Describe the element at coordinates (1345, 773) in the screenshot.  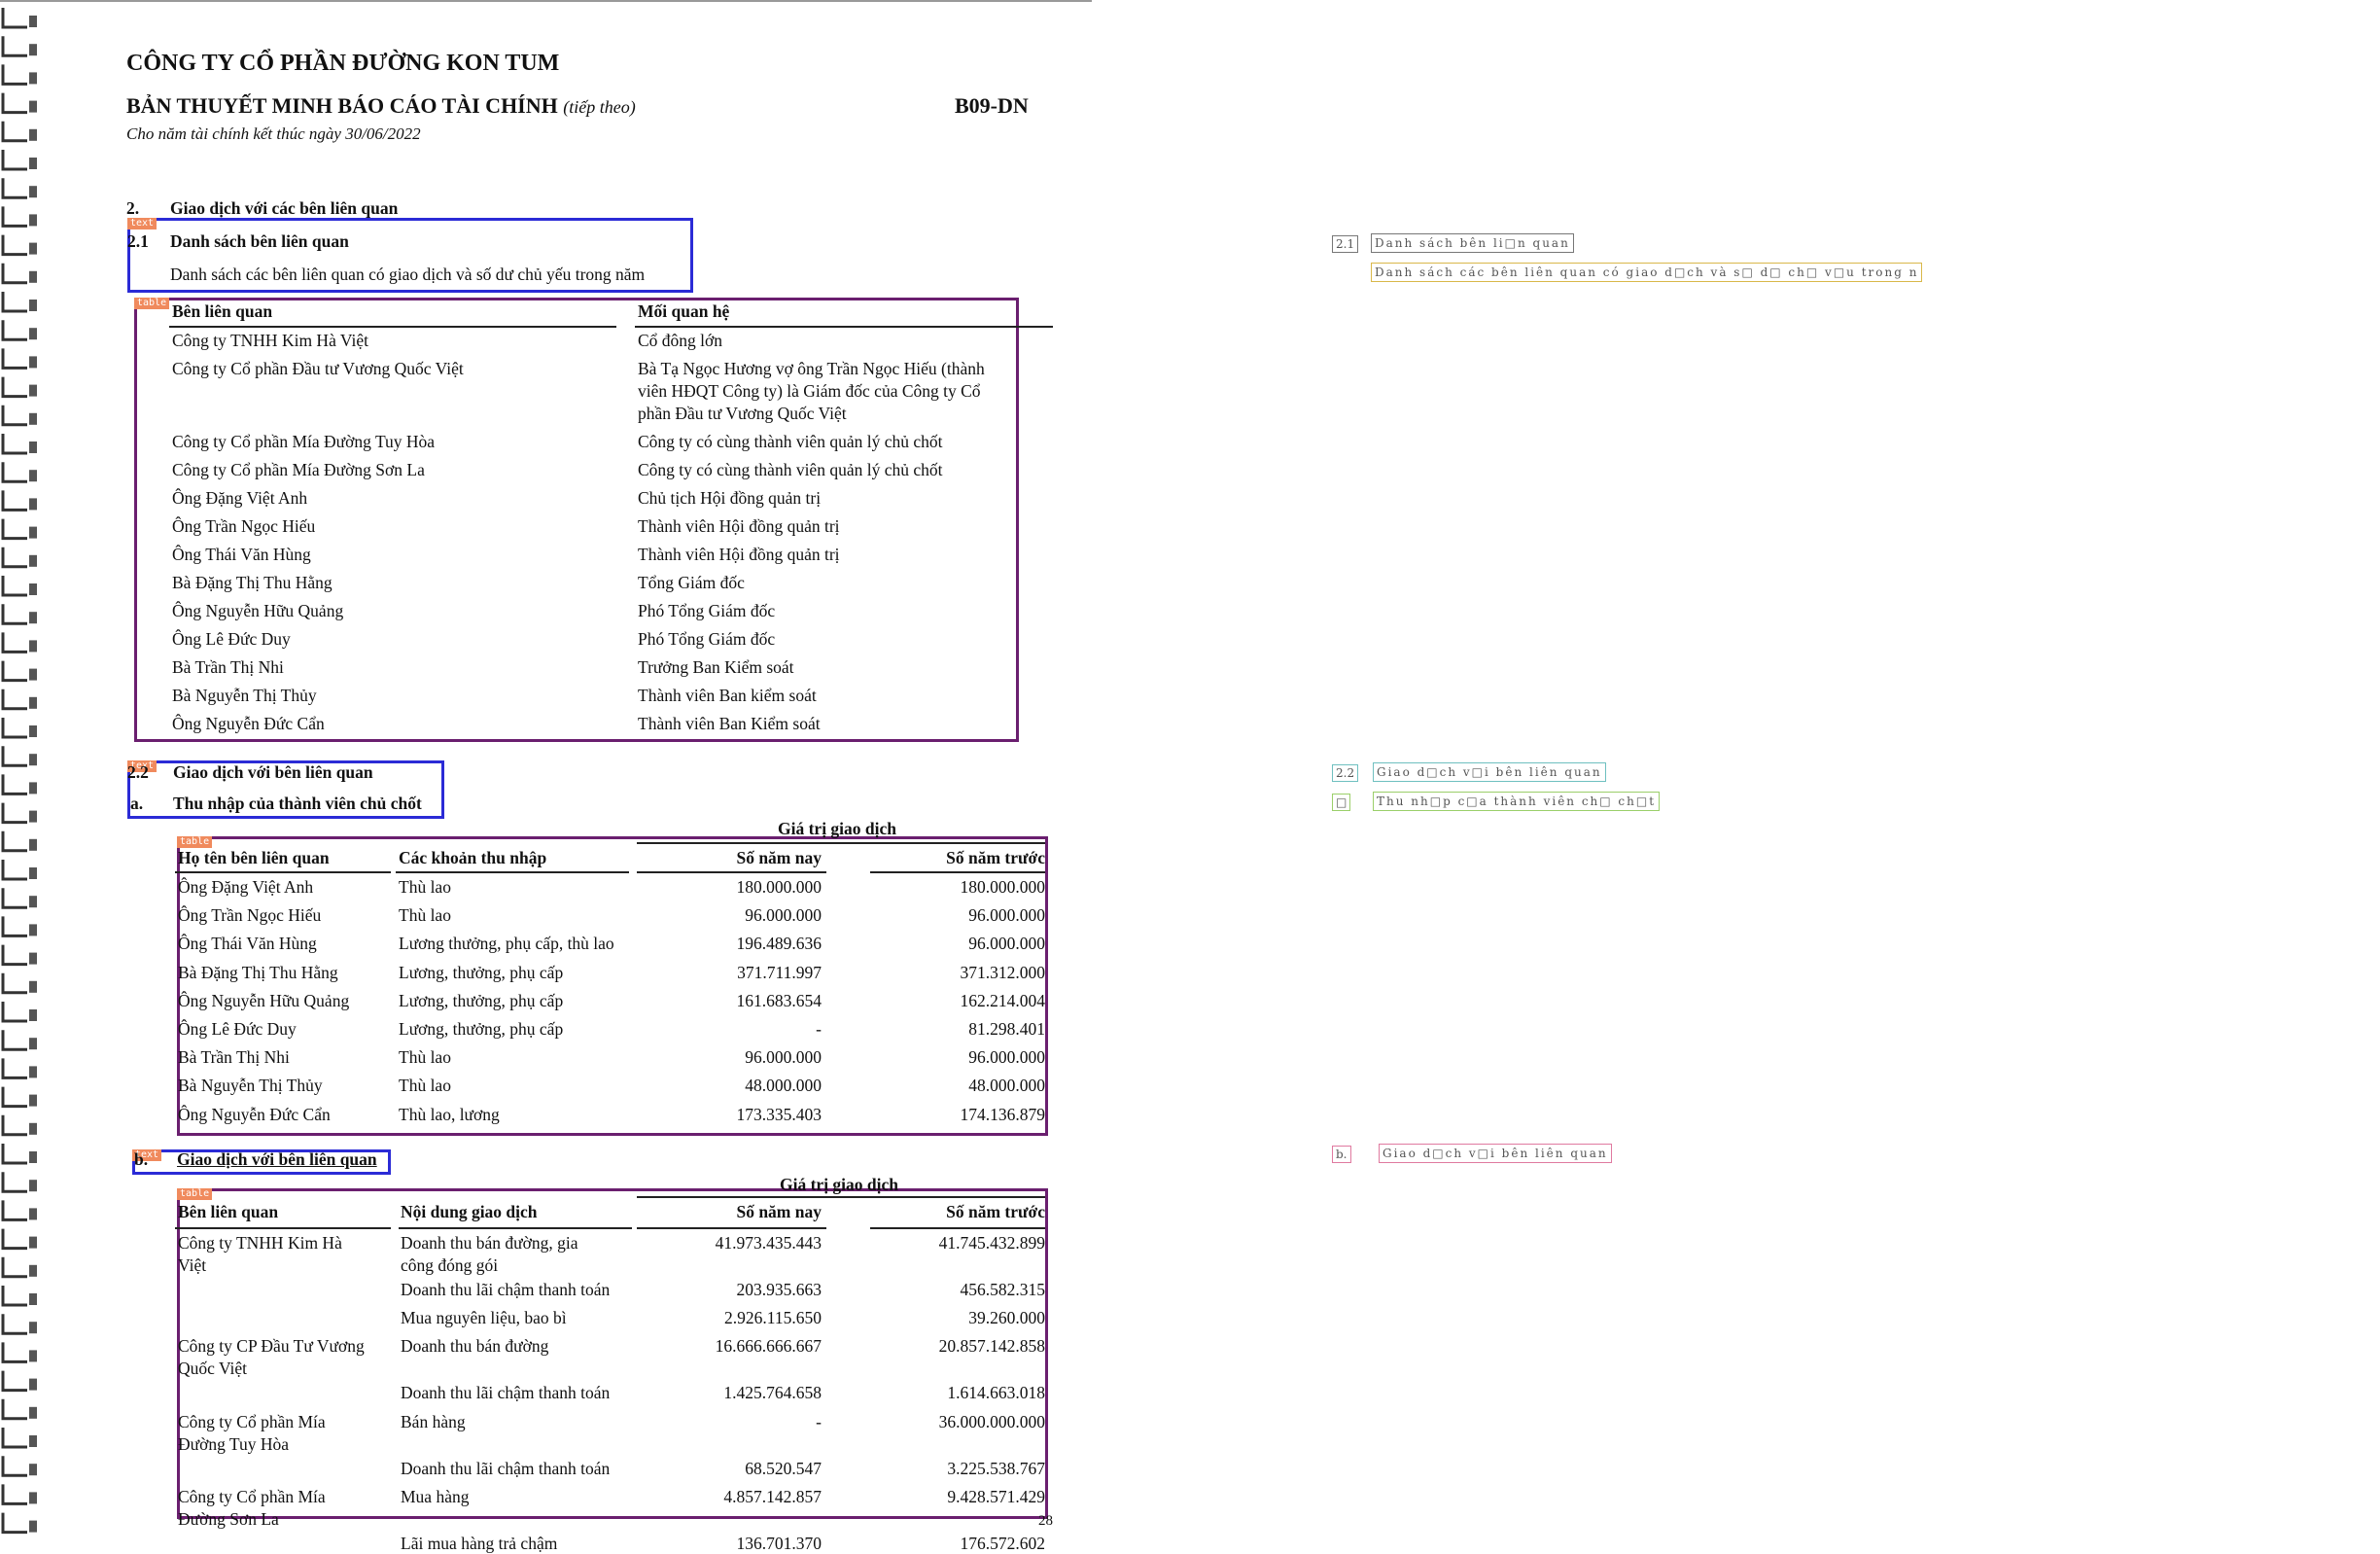
I see `ocr-number-box: 2.2` at that location.